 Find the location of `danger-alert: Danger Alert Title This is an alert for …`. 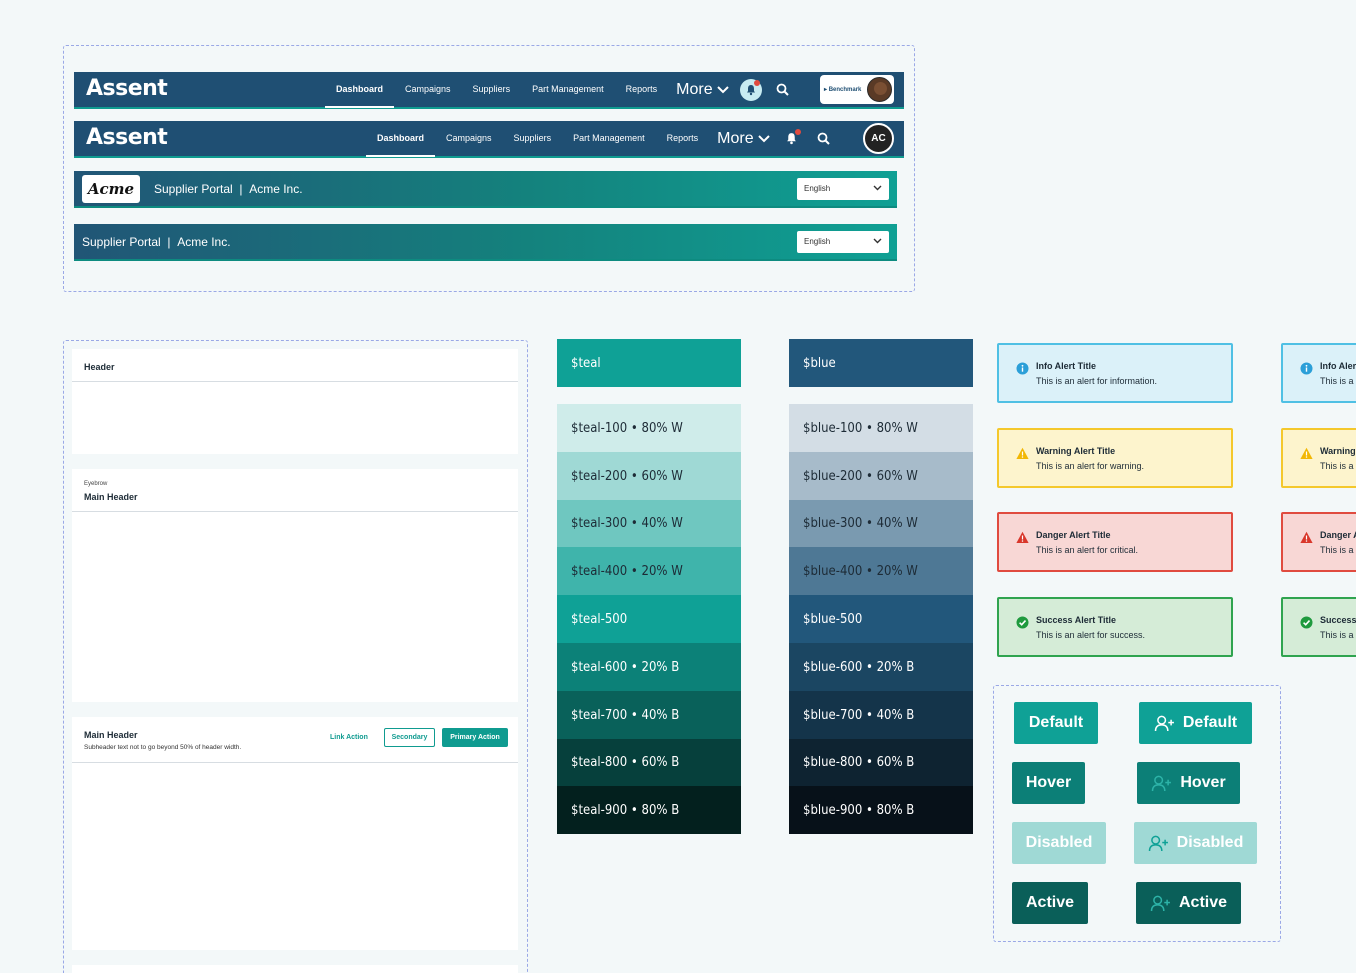

danger-alert: Danger Alert Title This is an alert for … is located at coordinates (1115, 542).